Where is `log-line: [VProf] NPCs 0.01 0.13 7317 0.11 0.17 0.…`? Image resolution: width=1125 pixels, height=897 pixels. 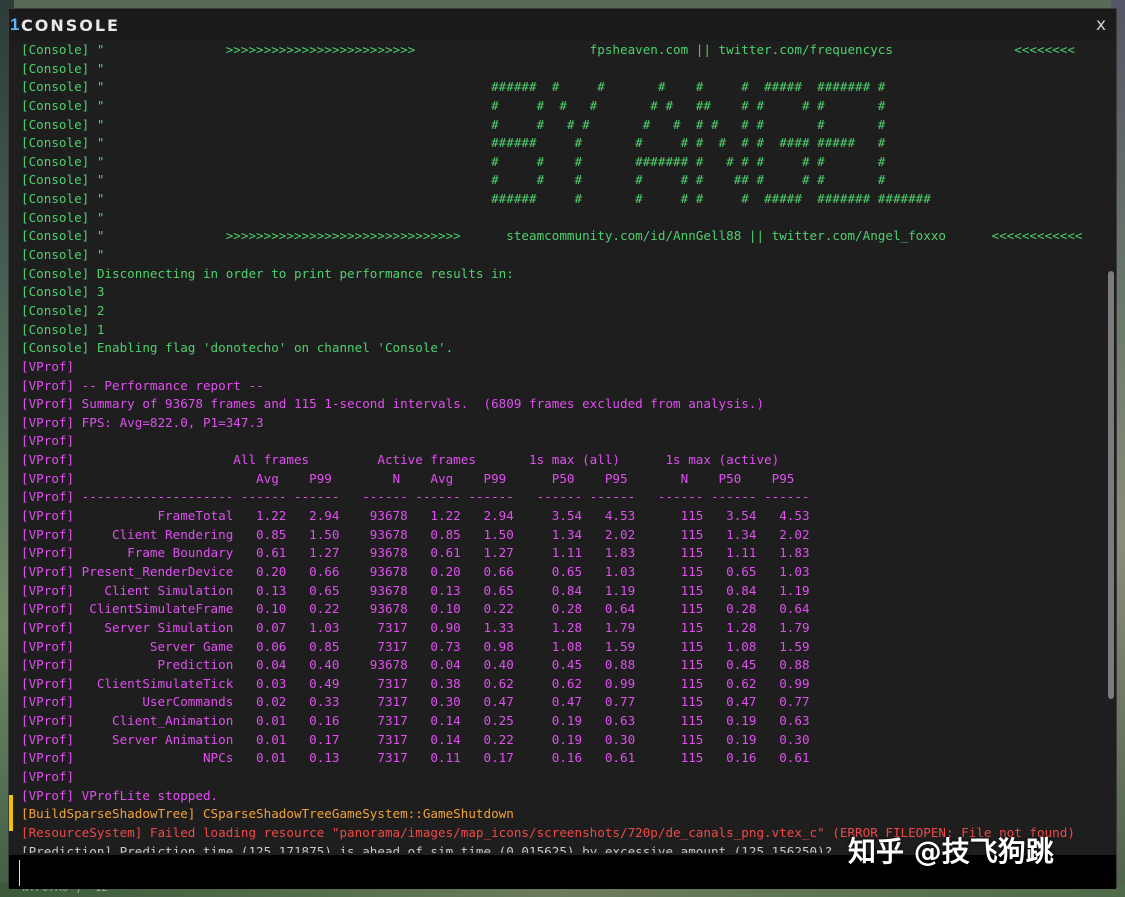 log-line: [VProf] NPCs 0.01 0.13 7317 0.11 0.17 0.… is located at coordinates (415, 758).